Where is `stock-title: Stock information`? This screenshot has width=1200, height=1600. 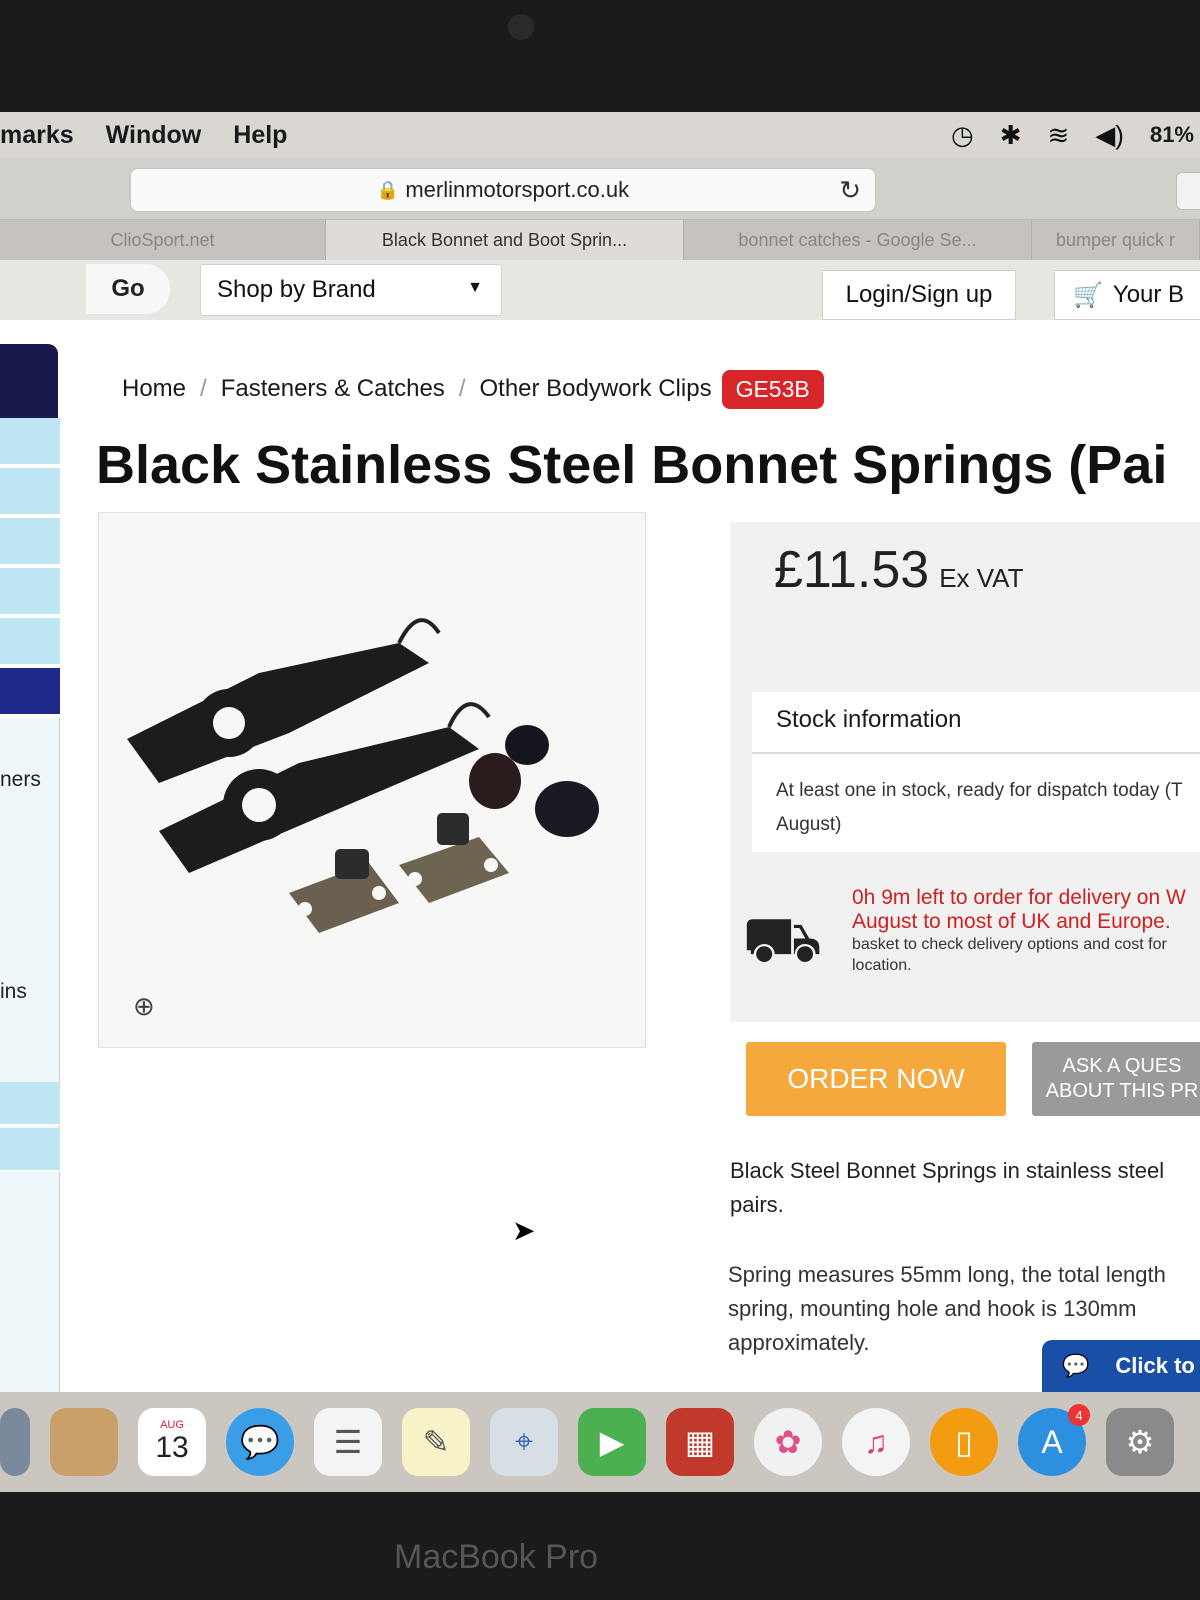
stock-title: Stock information is located at coordinates (869, 719).